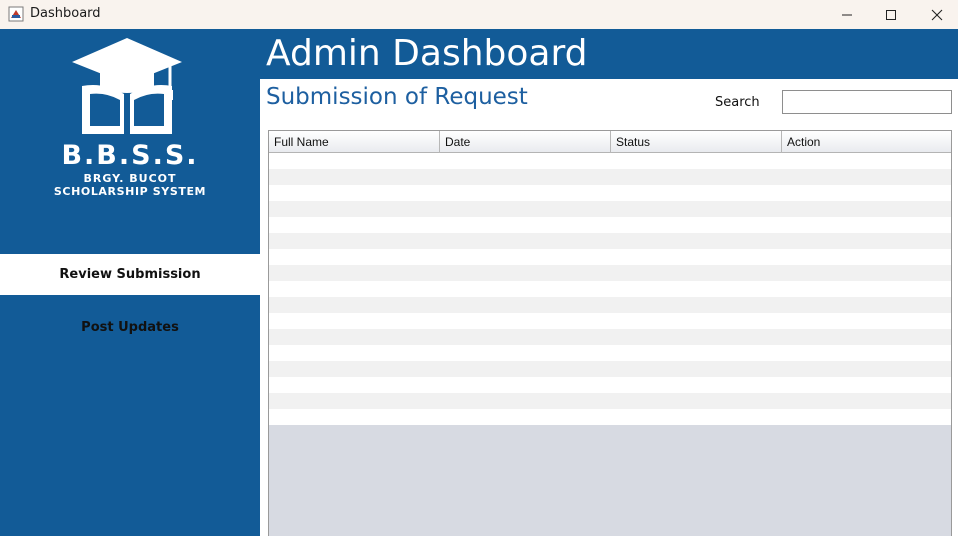 The image size is (958, 536). I want to click on close-icon, so click(937, 14).